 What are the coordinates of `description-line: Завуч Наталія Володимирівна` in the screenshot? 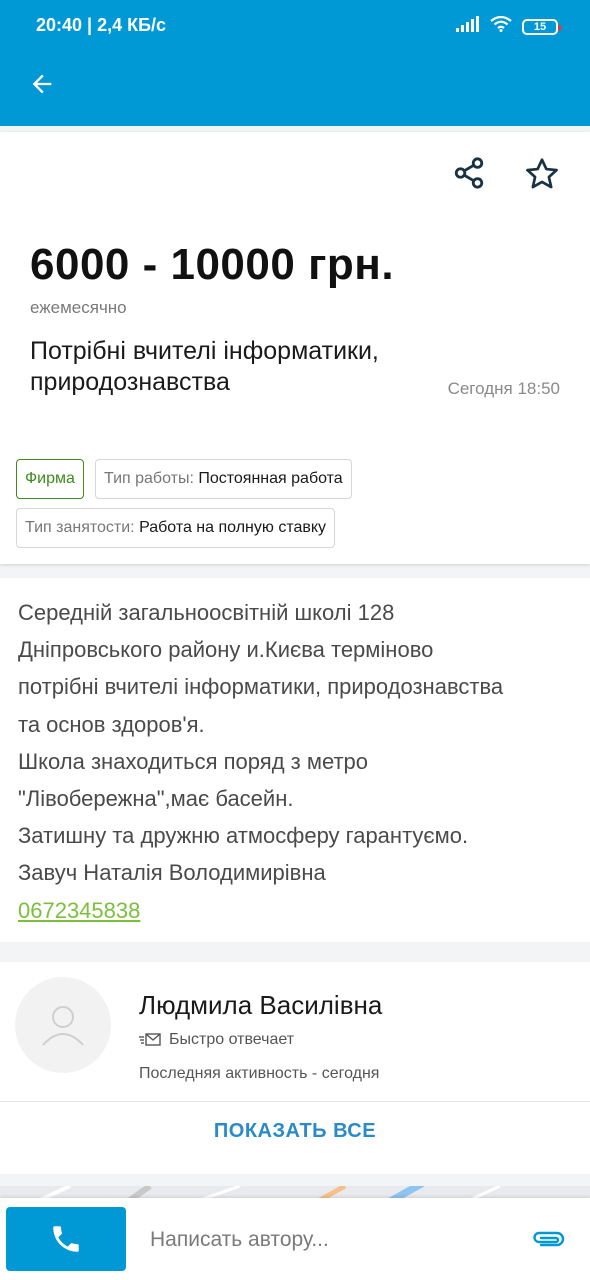 It's located at (172, 873).